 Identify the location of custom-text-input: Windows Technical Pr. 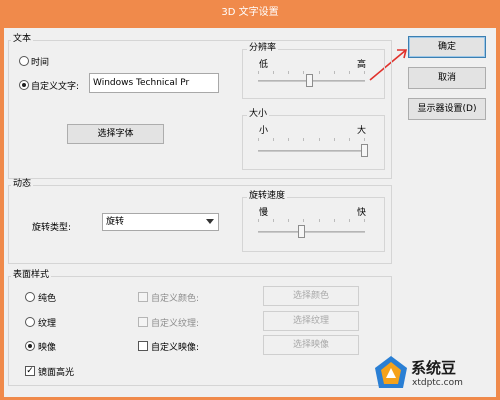
(154, 83).